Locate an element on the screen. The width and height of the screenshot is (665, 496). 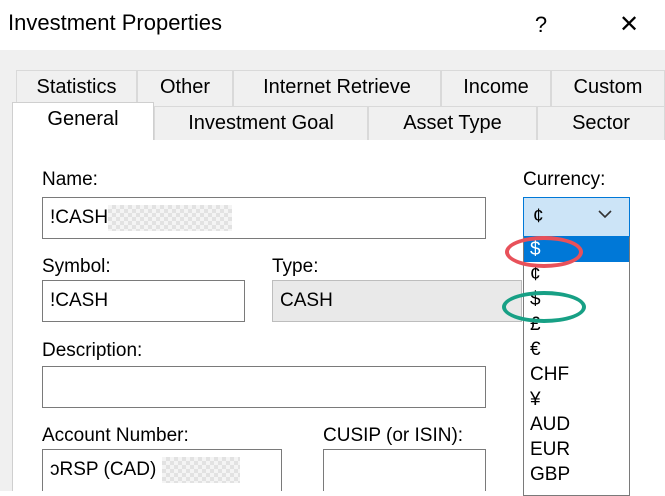
symbol-label: Symbol: is located at coordinates (76, 266).